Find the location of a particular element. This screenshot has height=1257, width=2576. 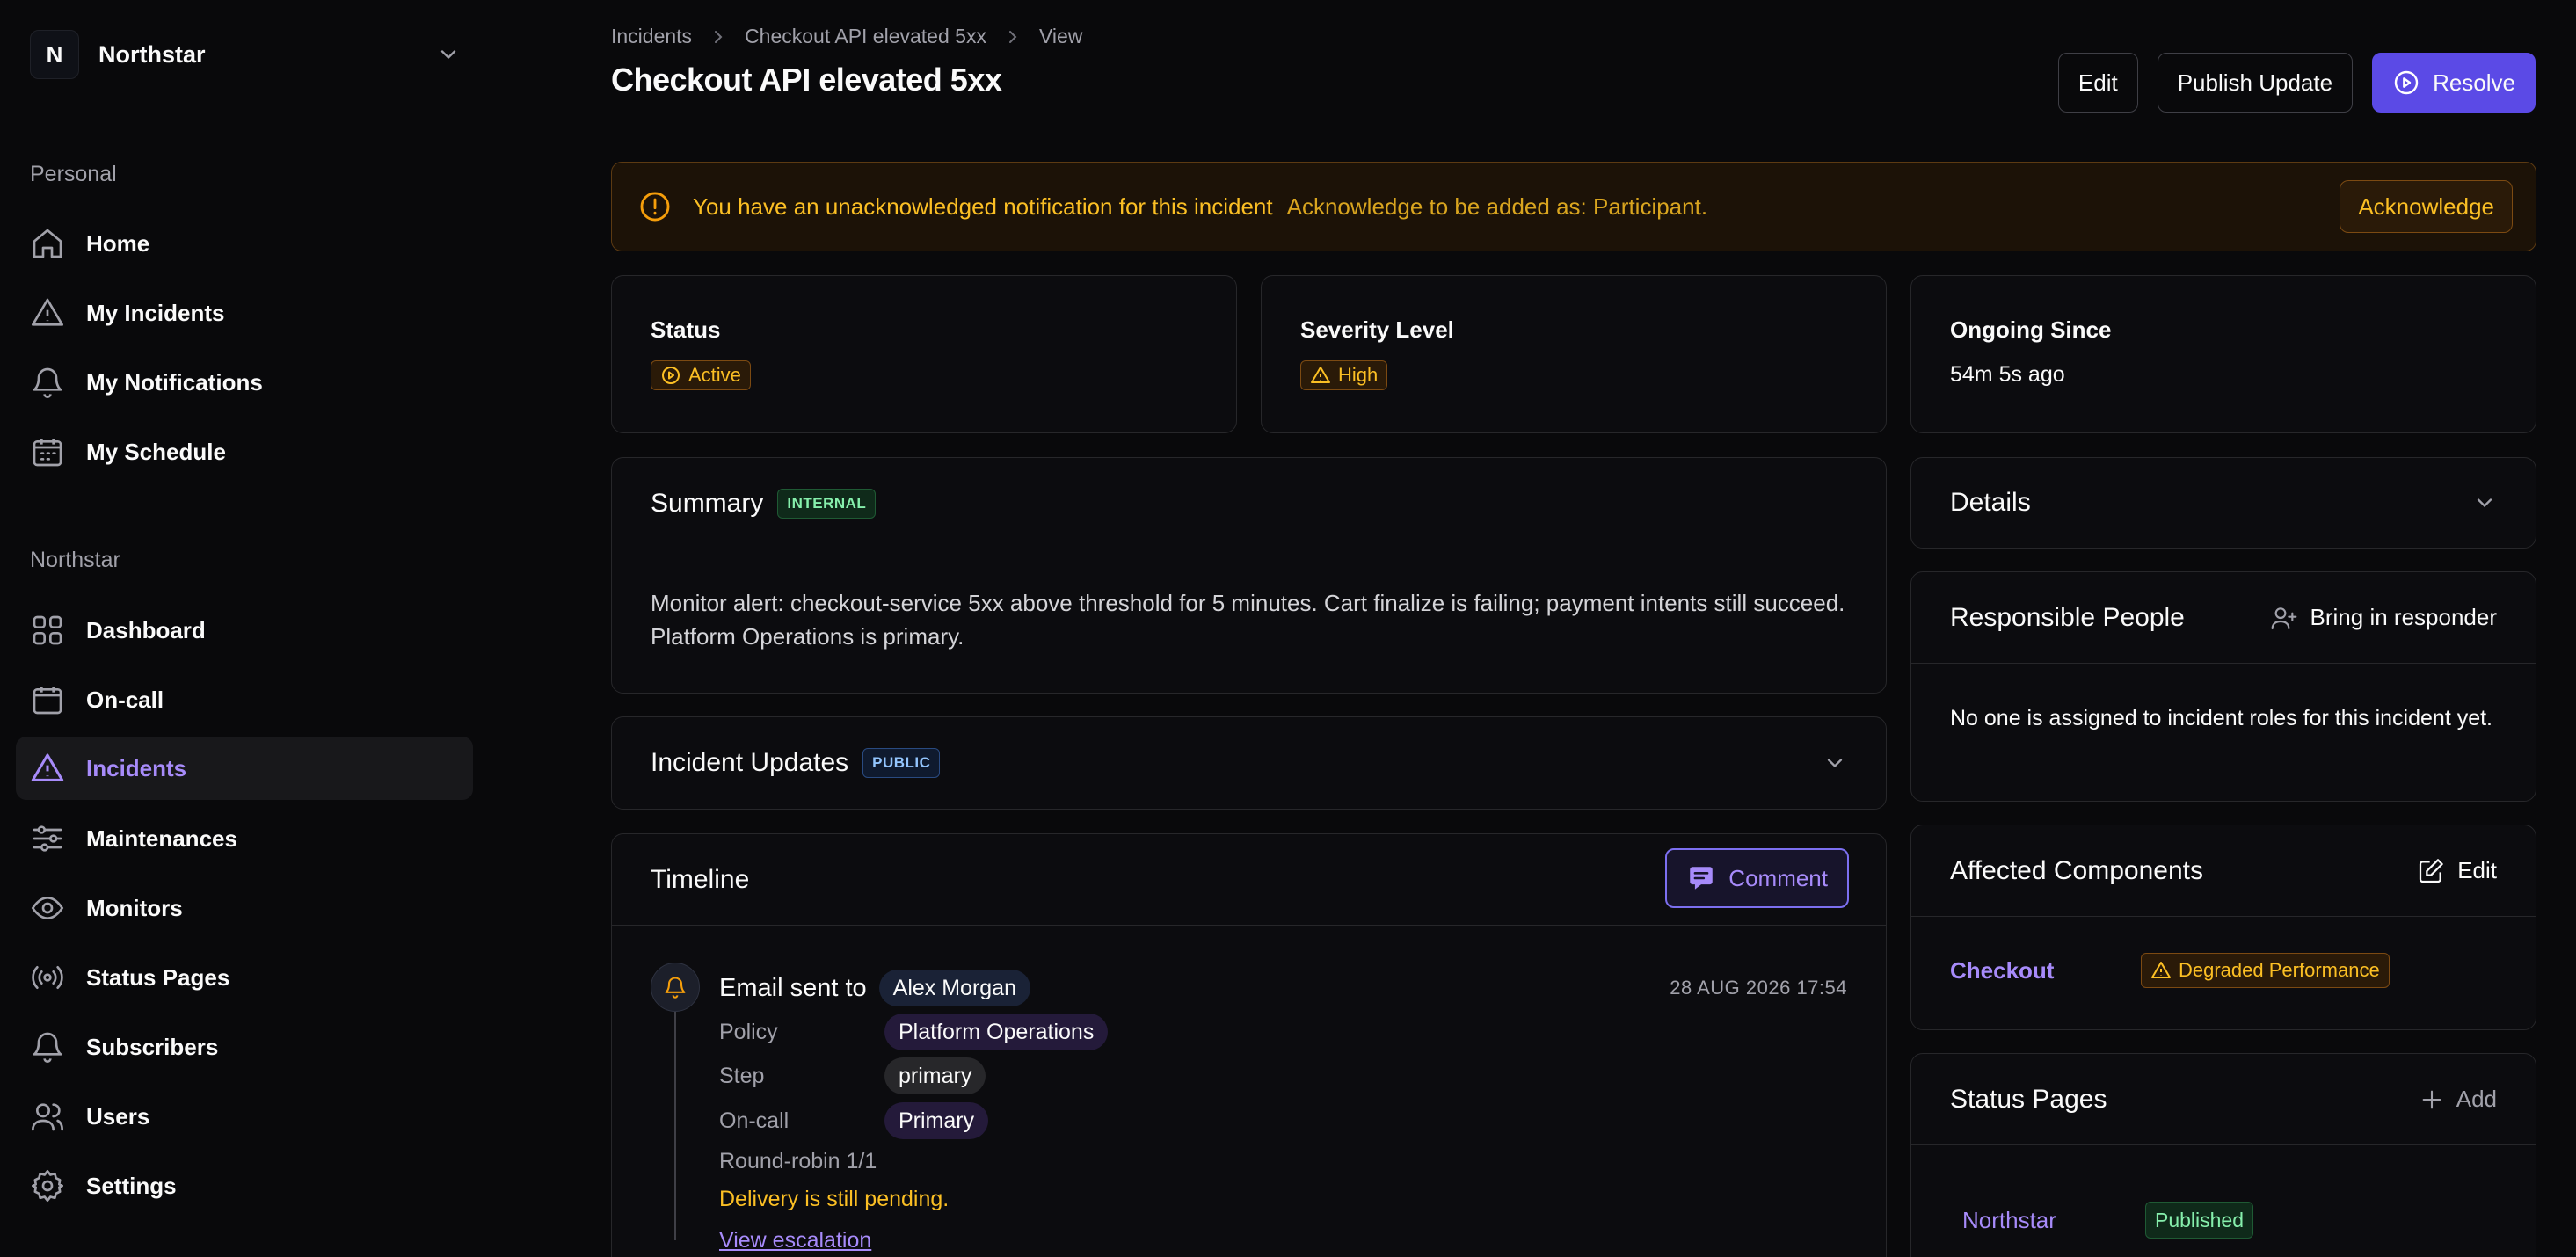

acknowledge-button: Acknowledge is located at coordinates (2426, 206).